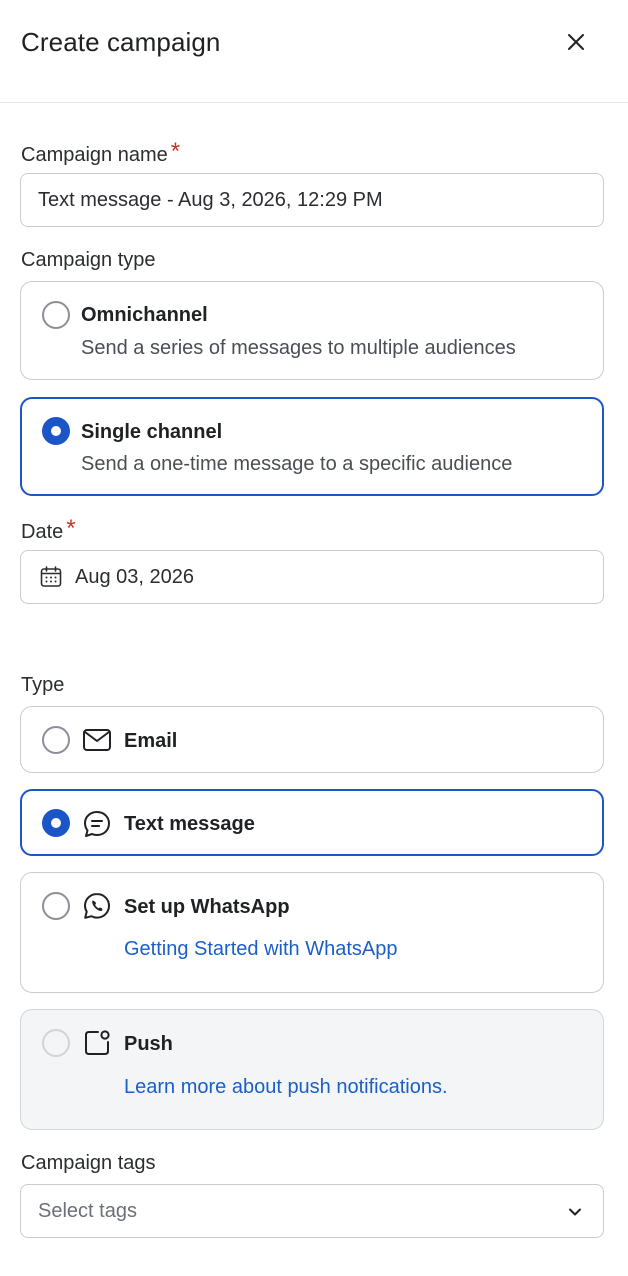 Image resolution: width=628 pixels, height=1276 pixels. I want to click on campaign-name-input: Text message - Aug 3, 2026, 12:29 PM, so click(312, 200).